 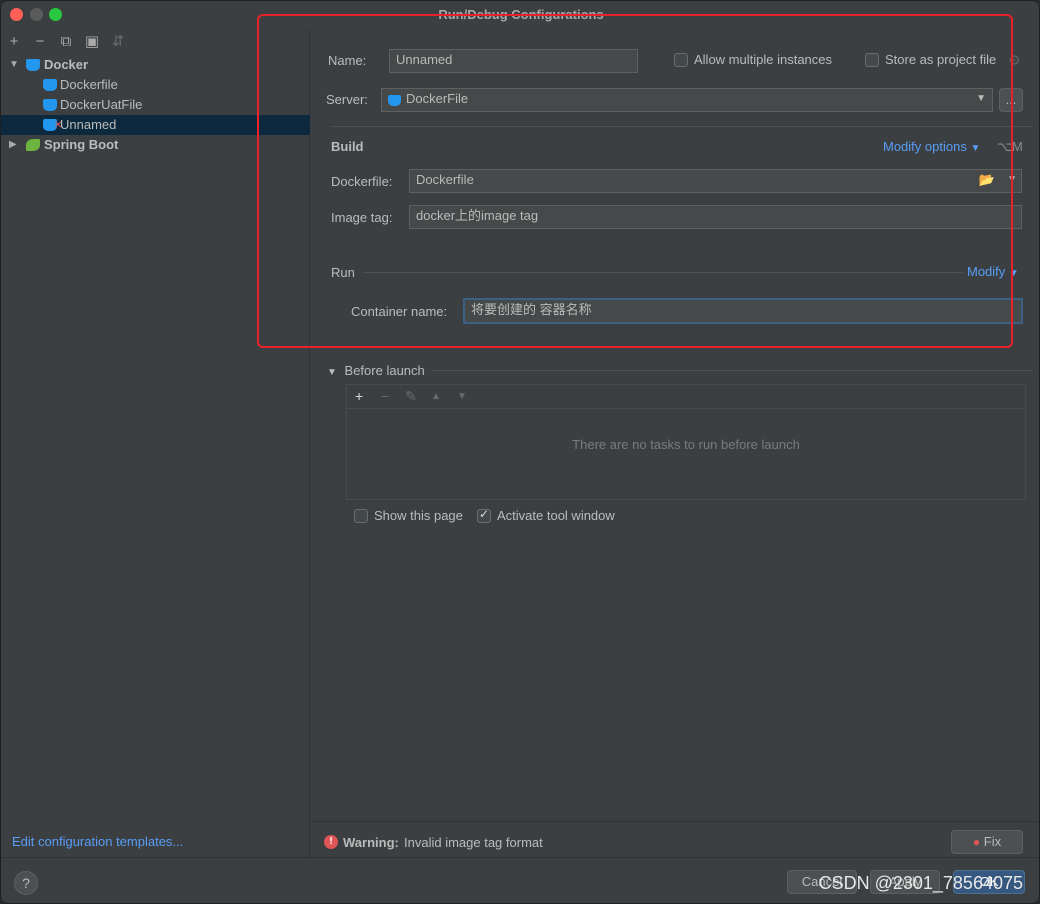 I want to click on server-select: DockerFile ▼, so click(x=687, y=100).